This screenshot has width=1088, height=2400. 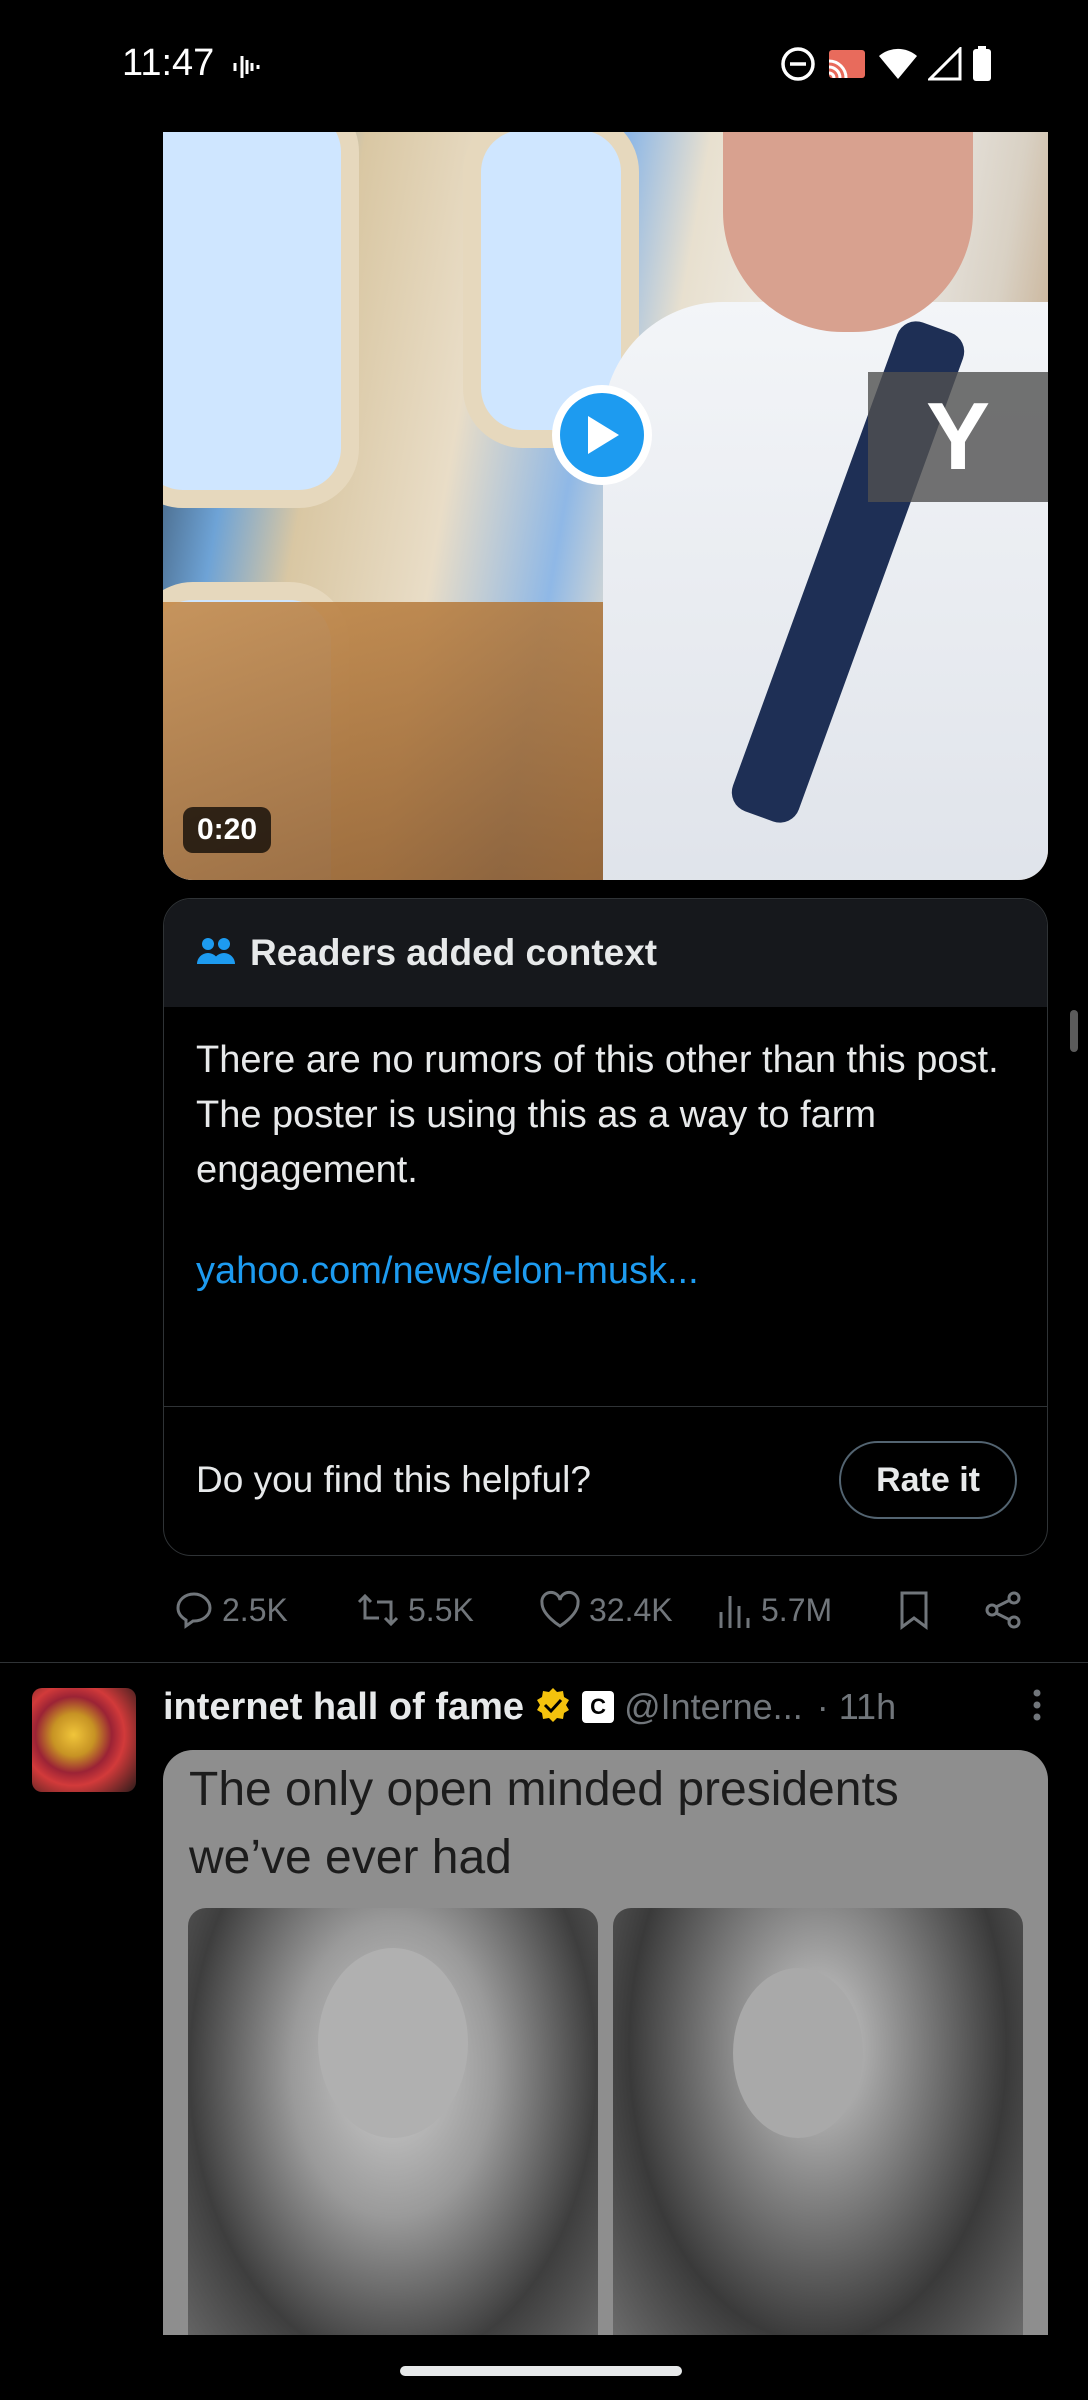 What do you see at coordinates (928, 1480) in the screenshot?
I see `rate-it-button: Rate it` at bounding box center [928, 1480].